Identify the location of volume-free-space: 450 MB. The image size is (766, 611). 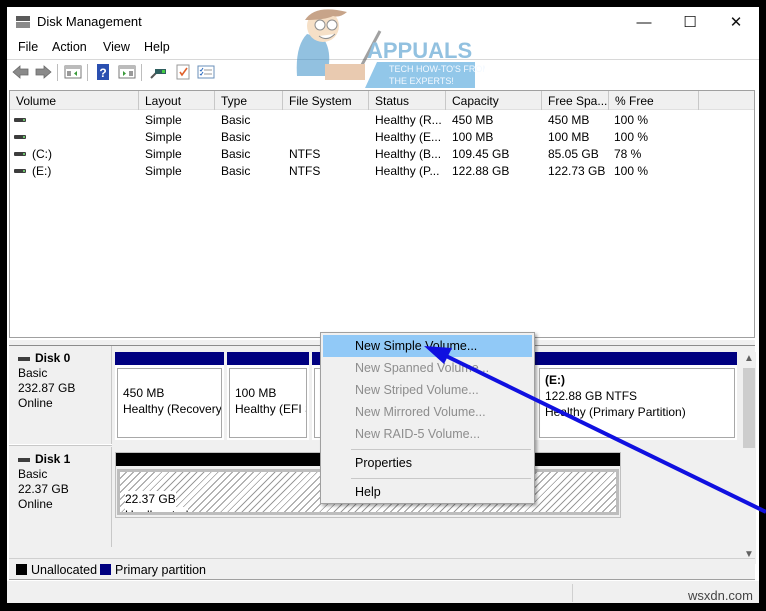
(569, 120).